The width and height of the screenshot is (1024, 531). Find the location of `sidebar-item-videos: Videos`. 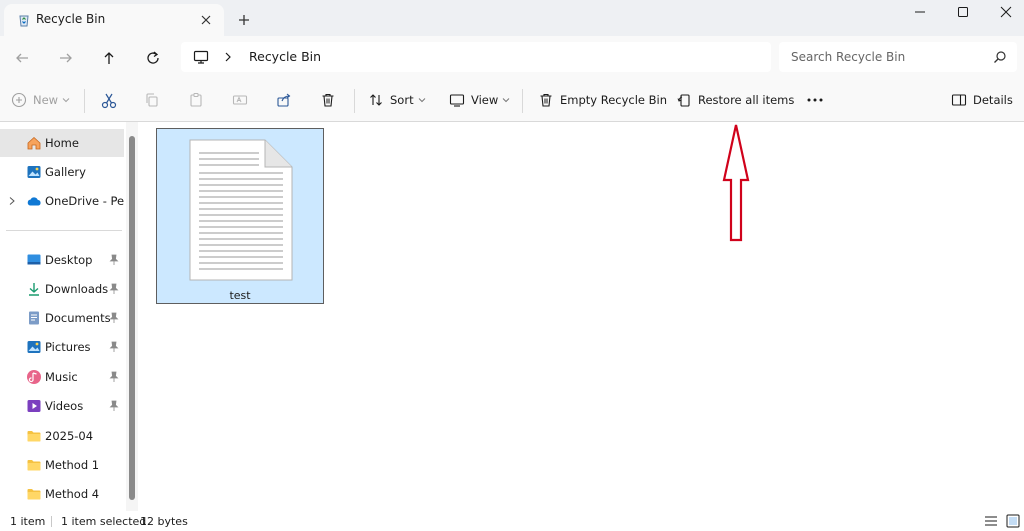

sidebar-item-videos: Videos is located at coordinates (62, 406).